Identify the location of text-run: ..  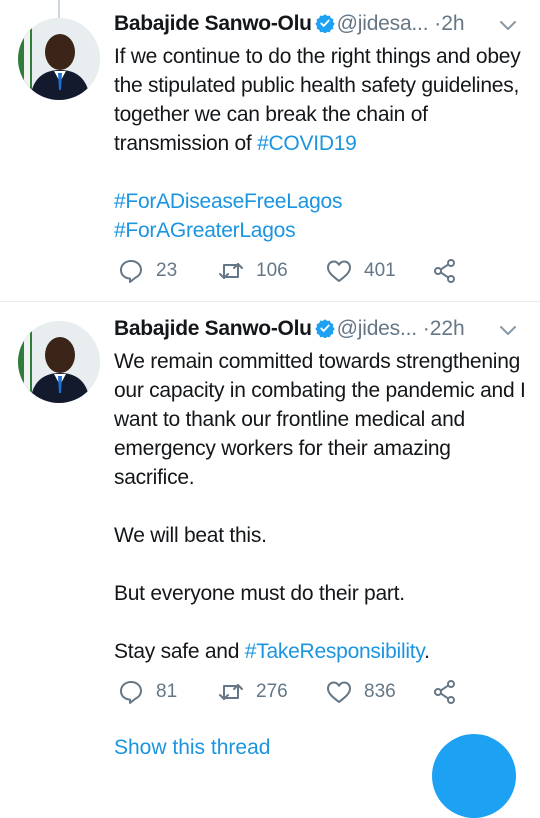
(427, 651).